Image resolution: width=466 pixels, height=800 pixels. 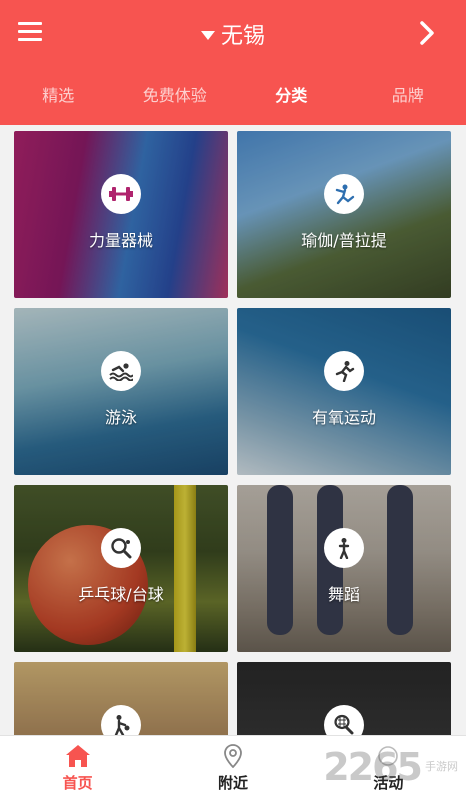 I want to click on category-card-yoga: 瑜伽/普拉提, so click(x=344, y=214).